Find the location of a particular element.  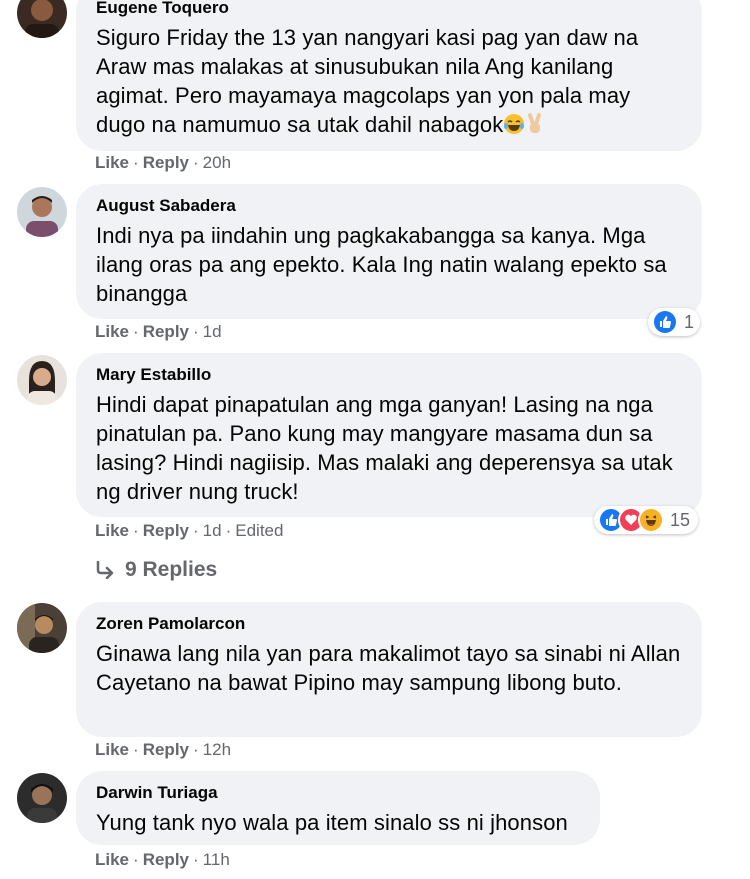

reaction-summary: 15 is located at coordinates (646, 520).